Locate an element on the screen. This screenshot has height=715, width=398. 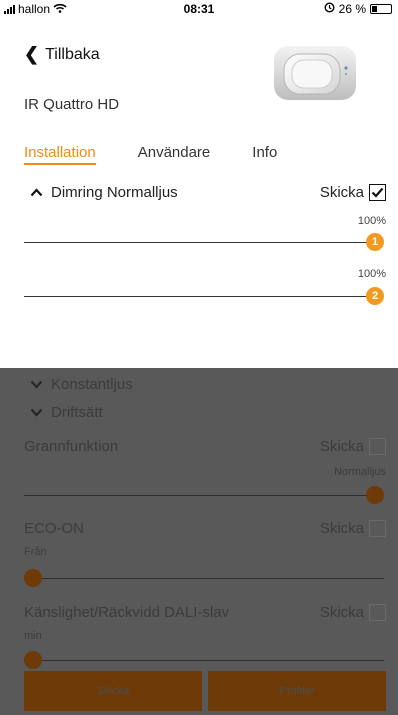
sensitivity-slider-track is located at coordinates (204, 660).